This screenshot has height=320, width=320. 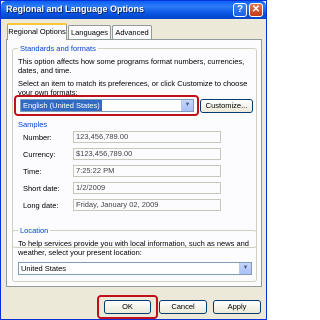 I want to click on sample-label-time: Time:, so click(x=32, y=171).